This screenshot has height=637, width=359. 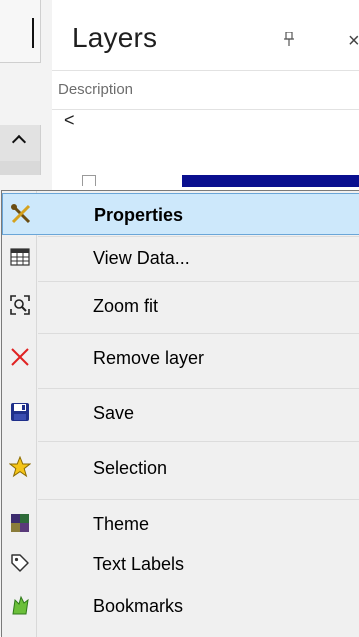 I want to click on menu-item-theme: Theme, so click(x=180, y=524).